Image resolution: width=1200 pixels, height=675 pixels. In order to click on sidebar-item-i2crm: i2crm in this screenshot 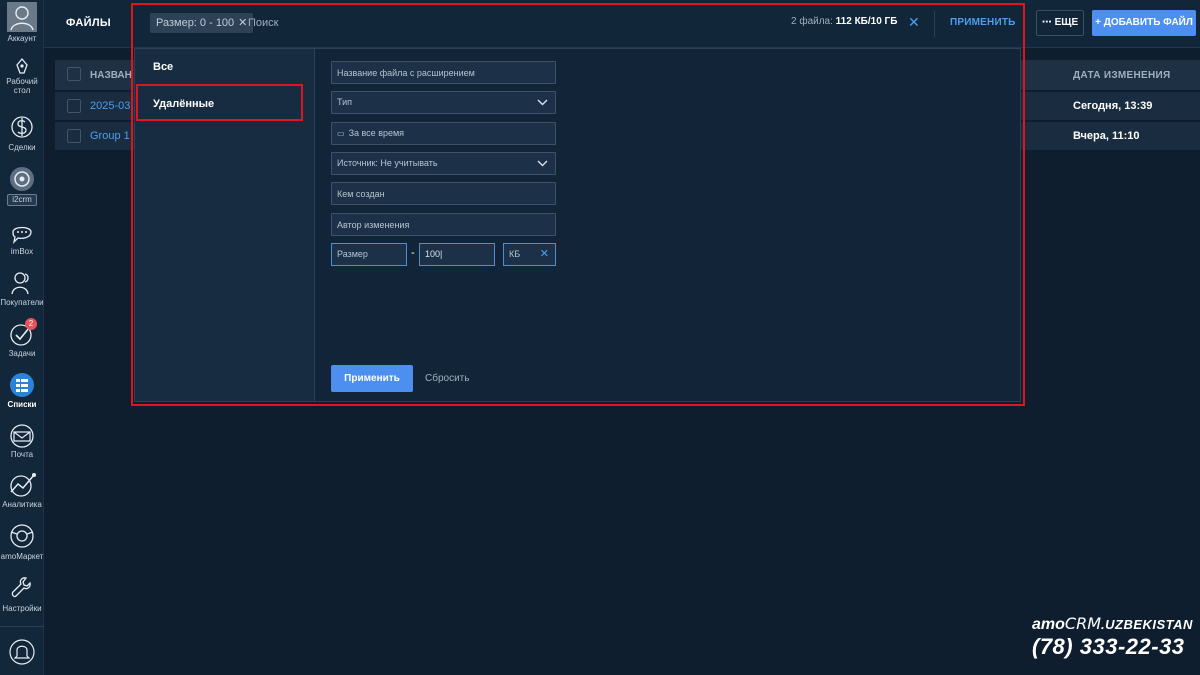, I will do `click(22, 186)`.